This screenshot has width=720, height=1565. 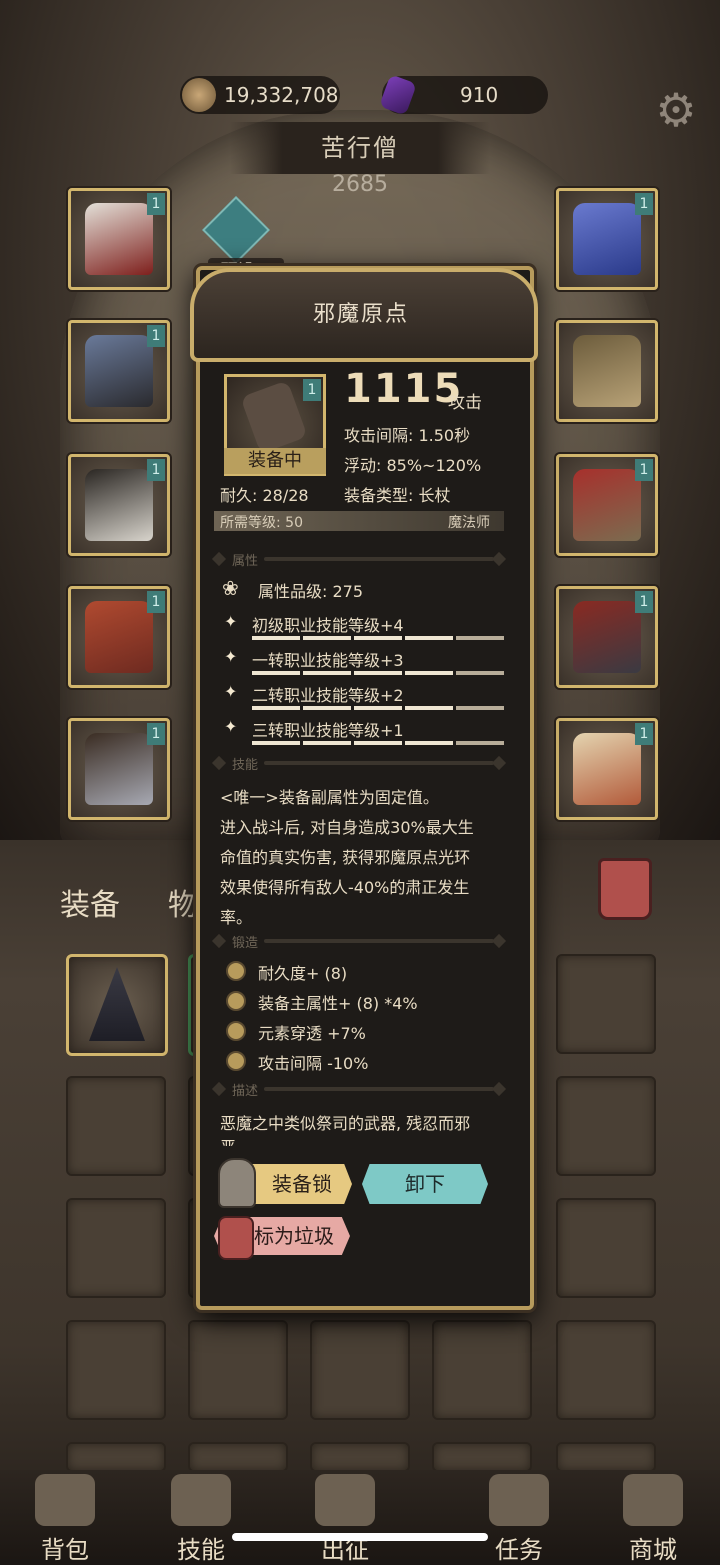 I want to click on nav-item-4: 任务, so click(x=519, y=1519).